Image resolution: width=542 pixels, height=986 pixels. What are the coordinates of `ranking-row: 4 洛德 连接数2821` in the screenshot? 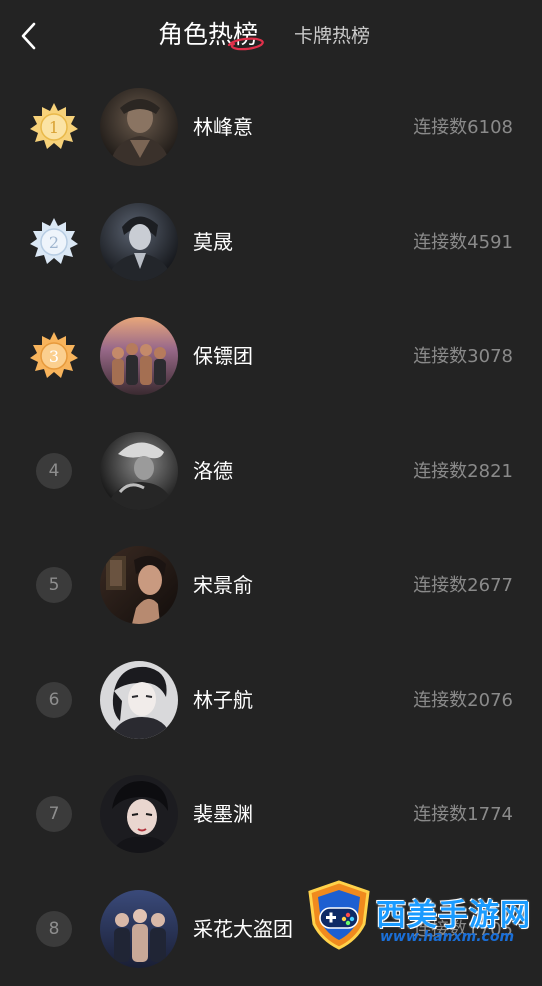 It's located at (271, 471).